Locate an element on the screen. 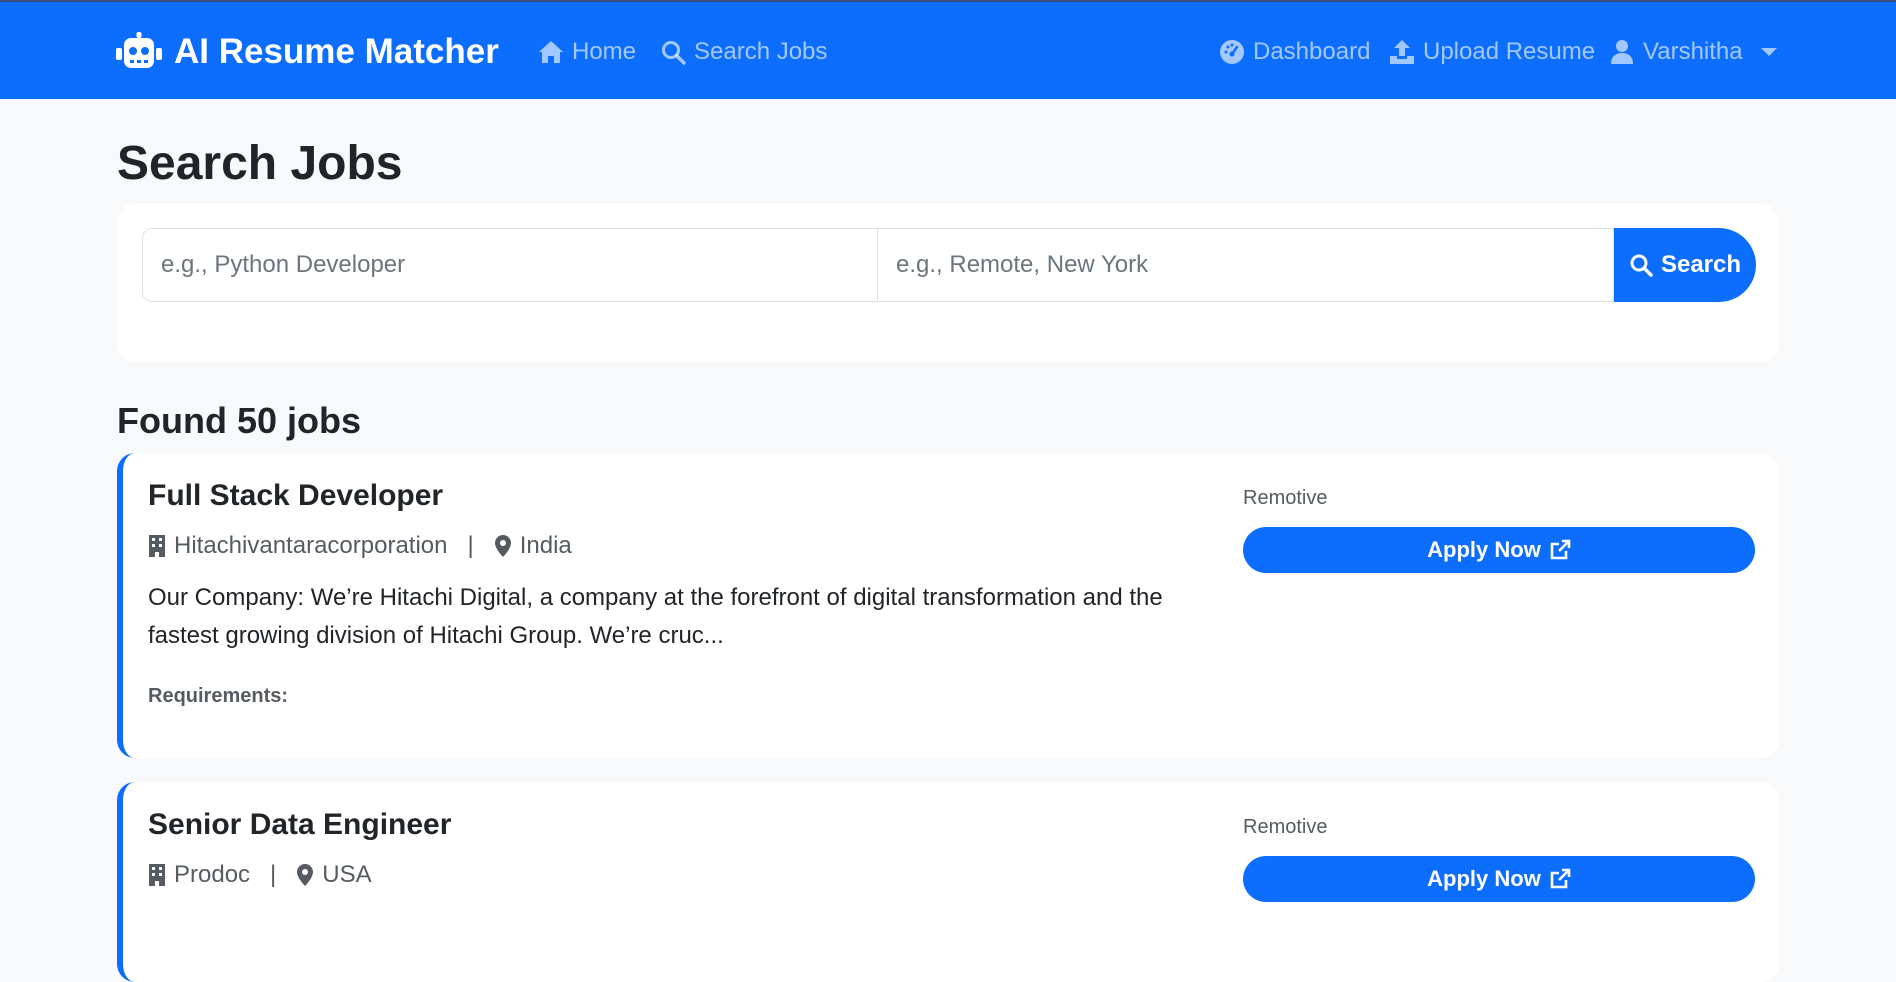 The image size is (1896, 982). nav-dashboard: Dashboard is located at coordinates (1294, 52).